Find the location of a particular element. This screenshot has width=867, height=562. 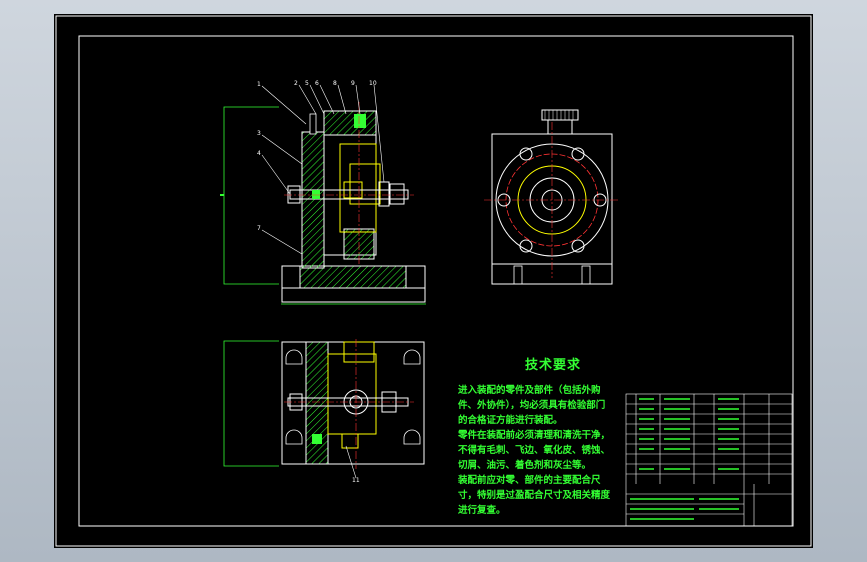

requirement-line: 件、外协件），均必须具有检验部门 is located at coordinates (532, 405).